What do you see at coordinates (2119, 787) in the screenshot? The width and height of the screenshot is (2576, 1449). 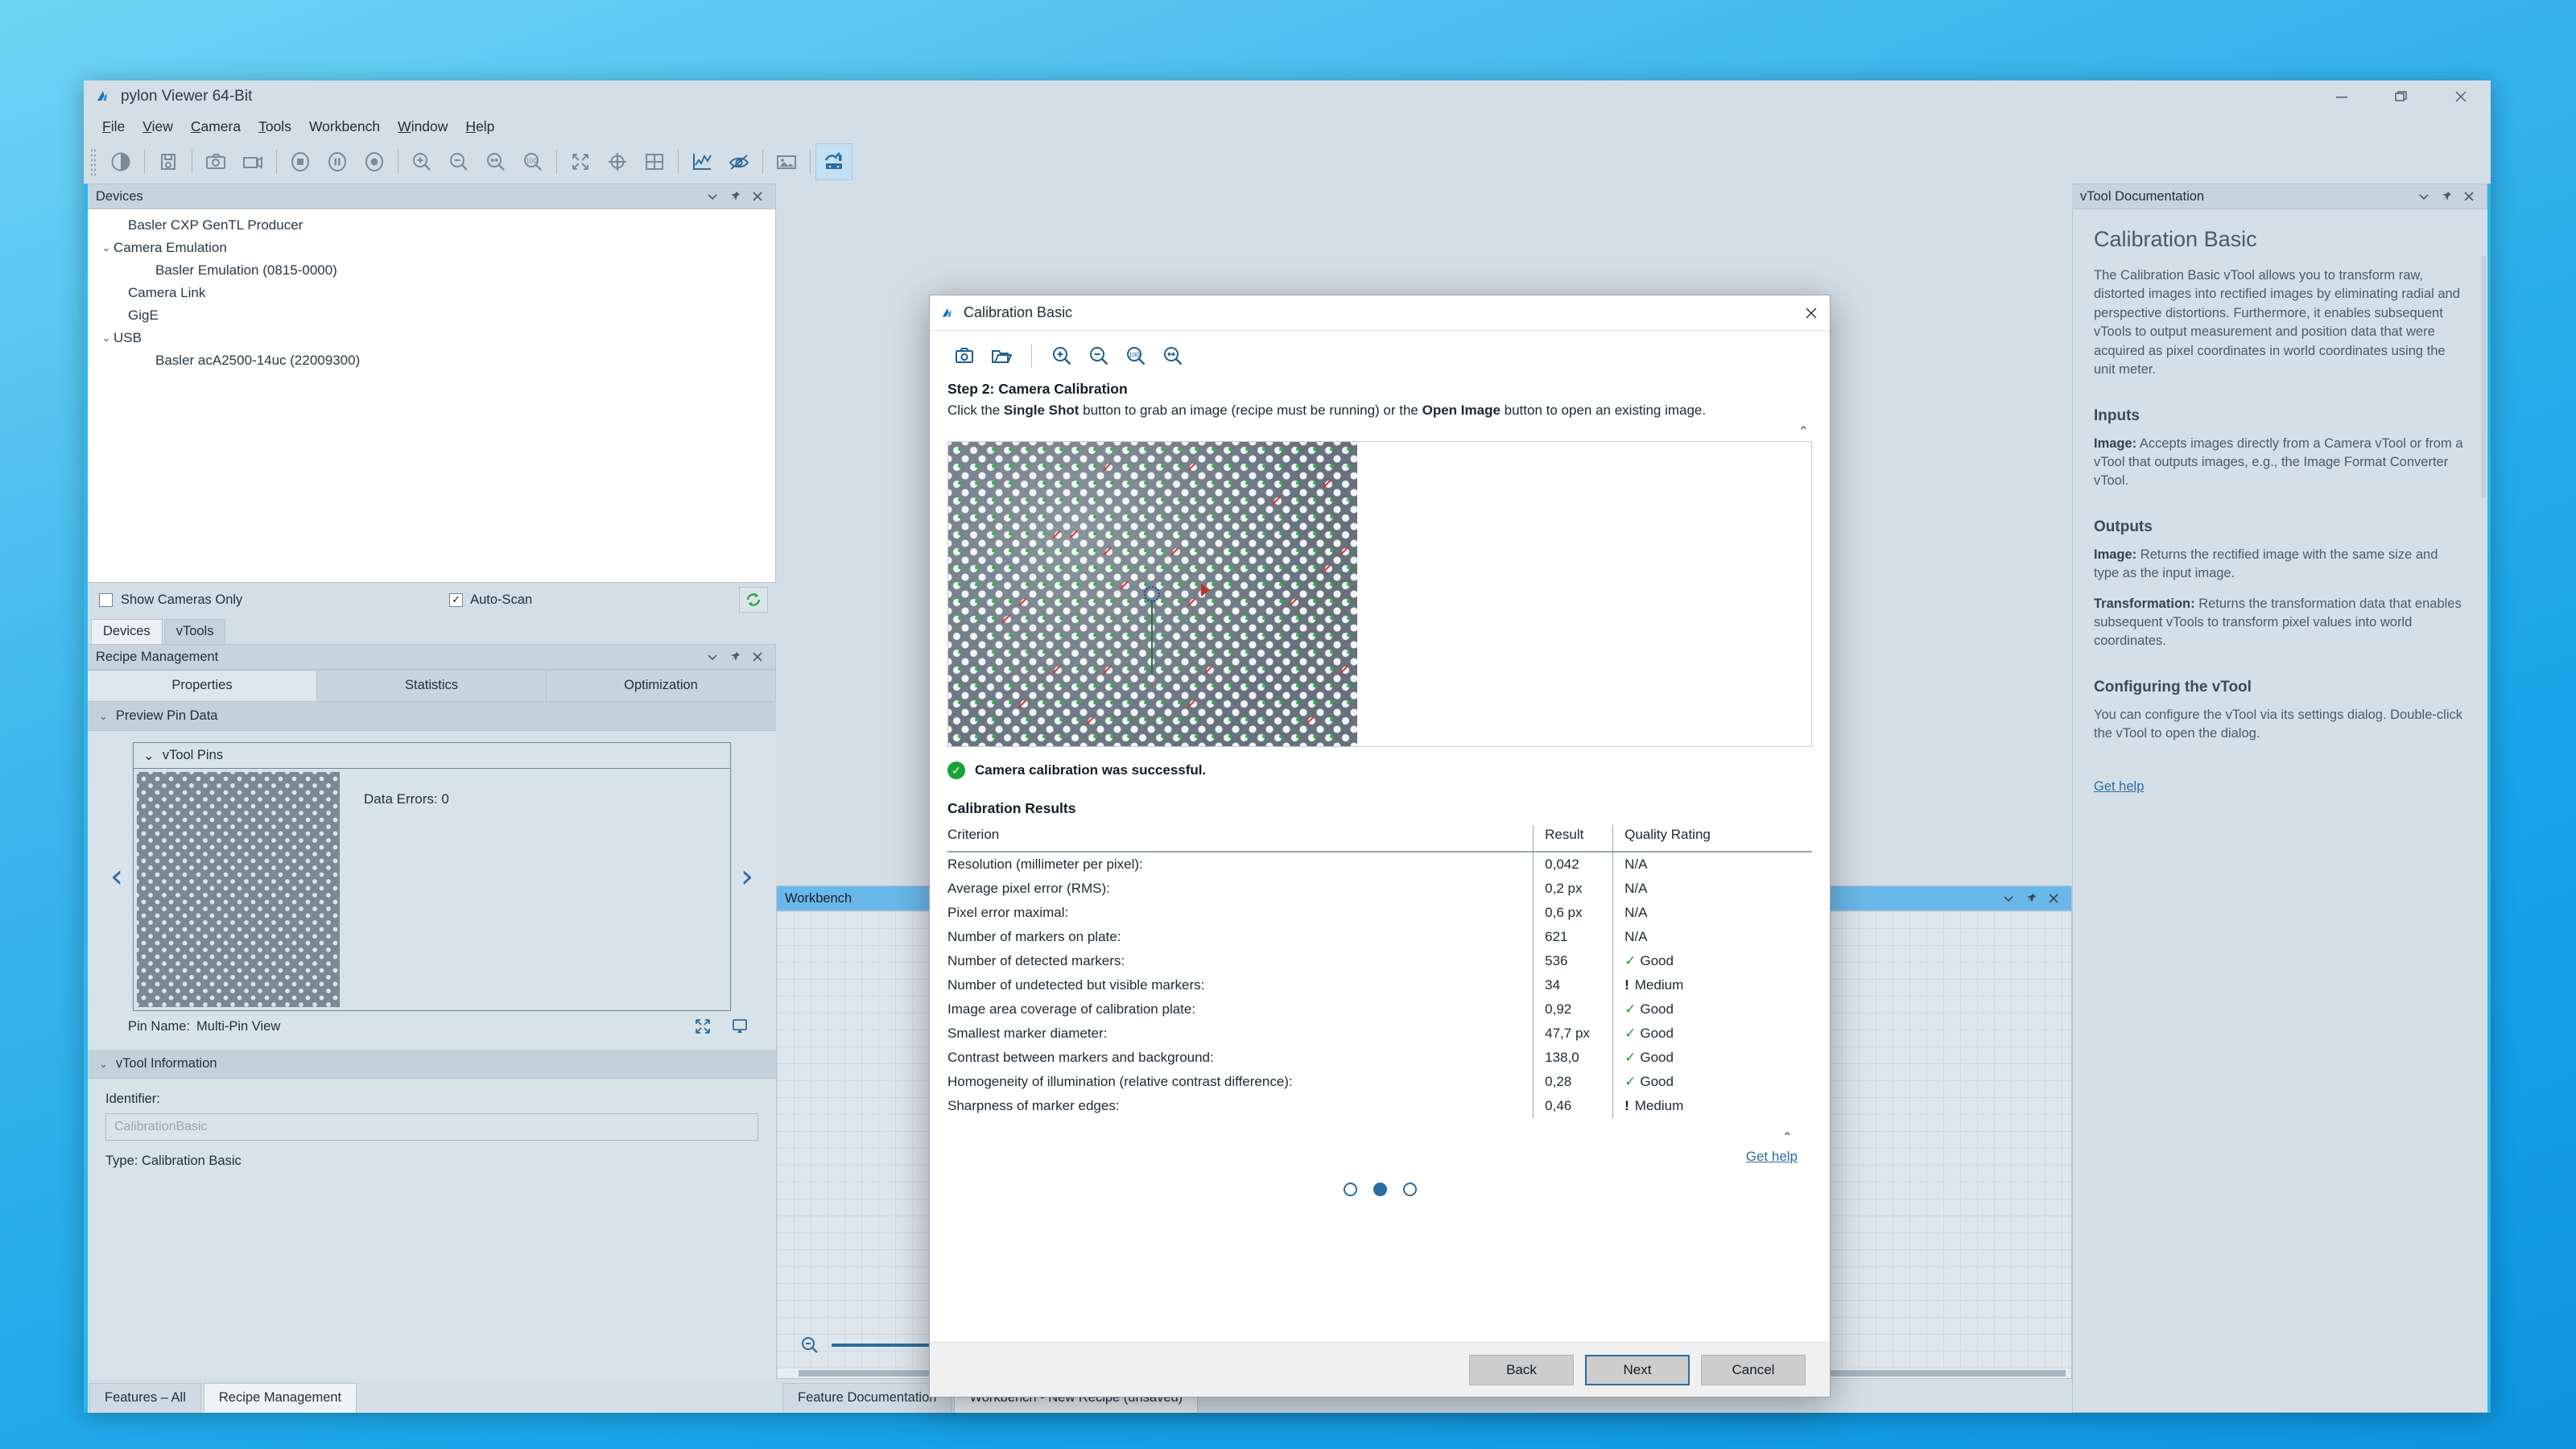 I see `documentation-get-help-link: Get help` at bounding box center [2119, 787].